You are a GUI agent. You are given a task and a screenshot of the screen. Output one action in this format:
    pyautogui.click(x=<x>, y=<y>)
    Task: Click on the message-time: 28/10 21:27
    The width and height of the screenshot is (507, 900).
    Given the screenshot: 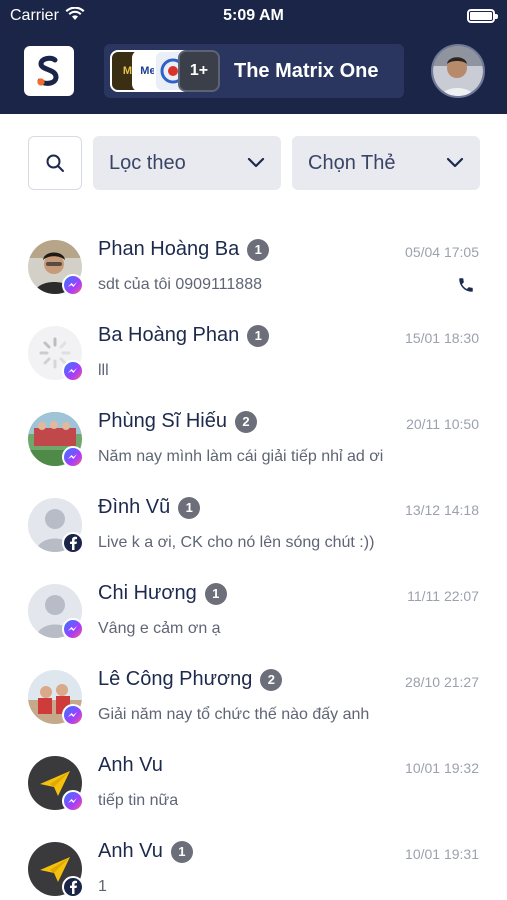 What is the action you would take?
    pyautogui.click(x=442, y=682)
    